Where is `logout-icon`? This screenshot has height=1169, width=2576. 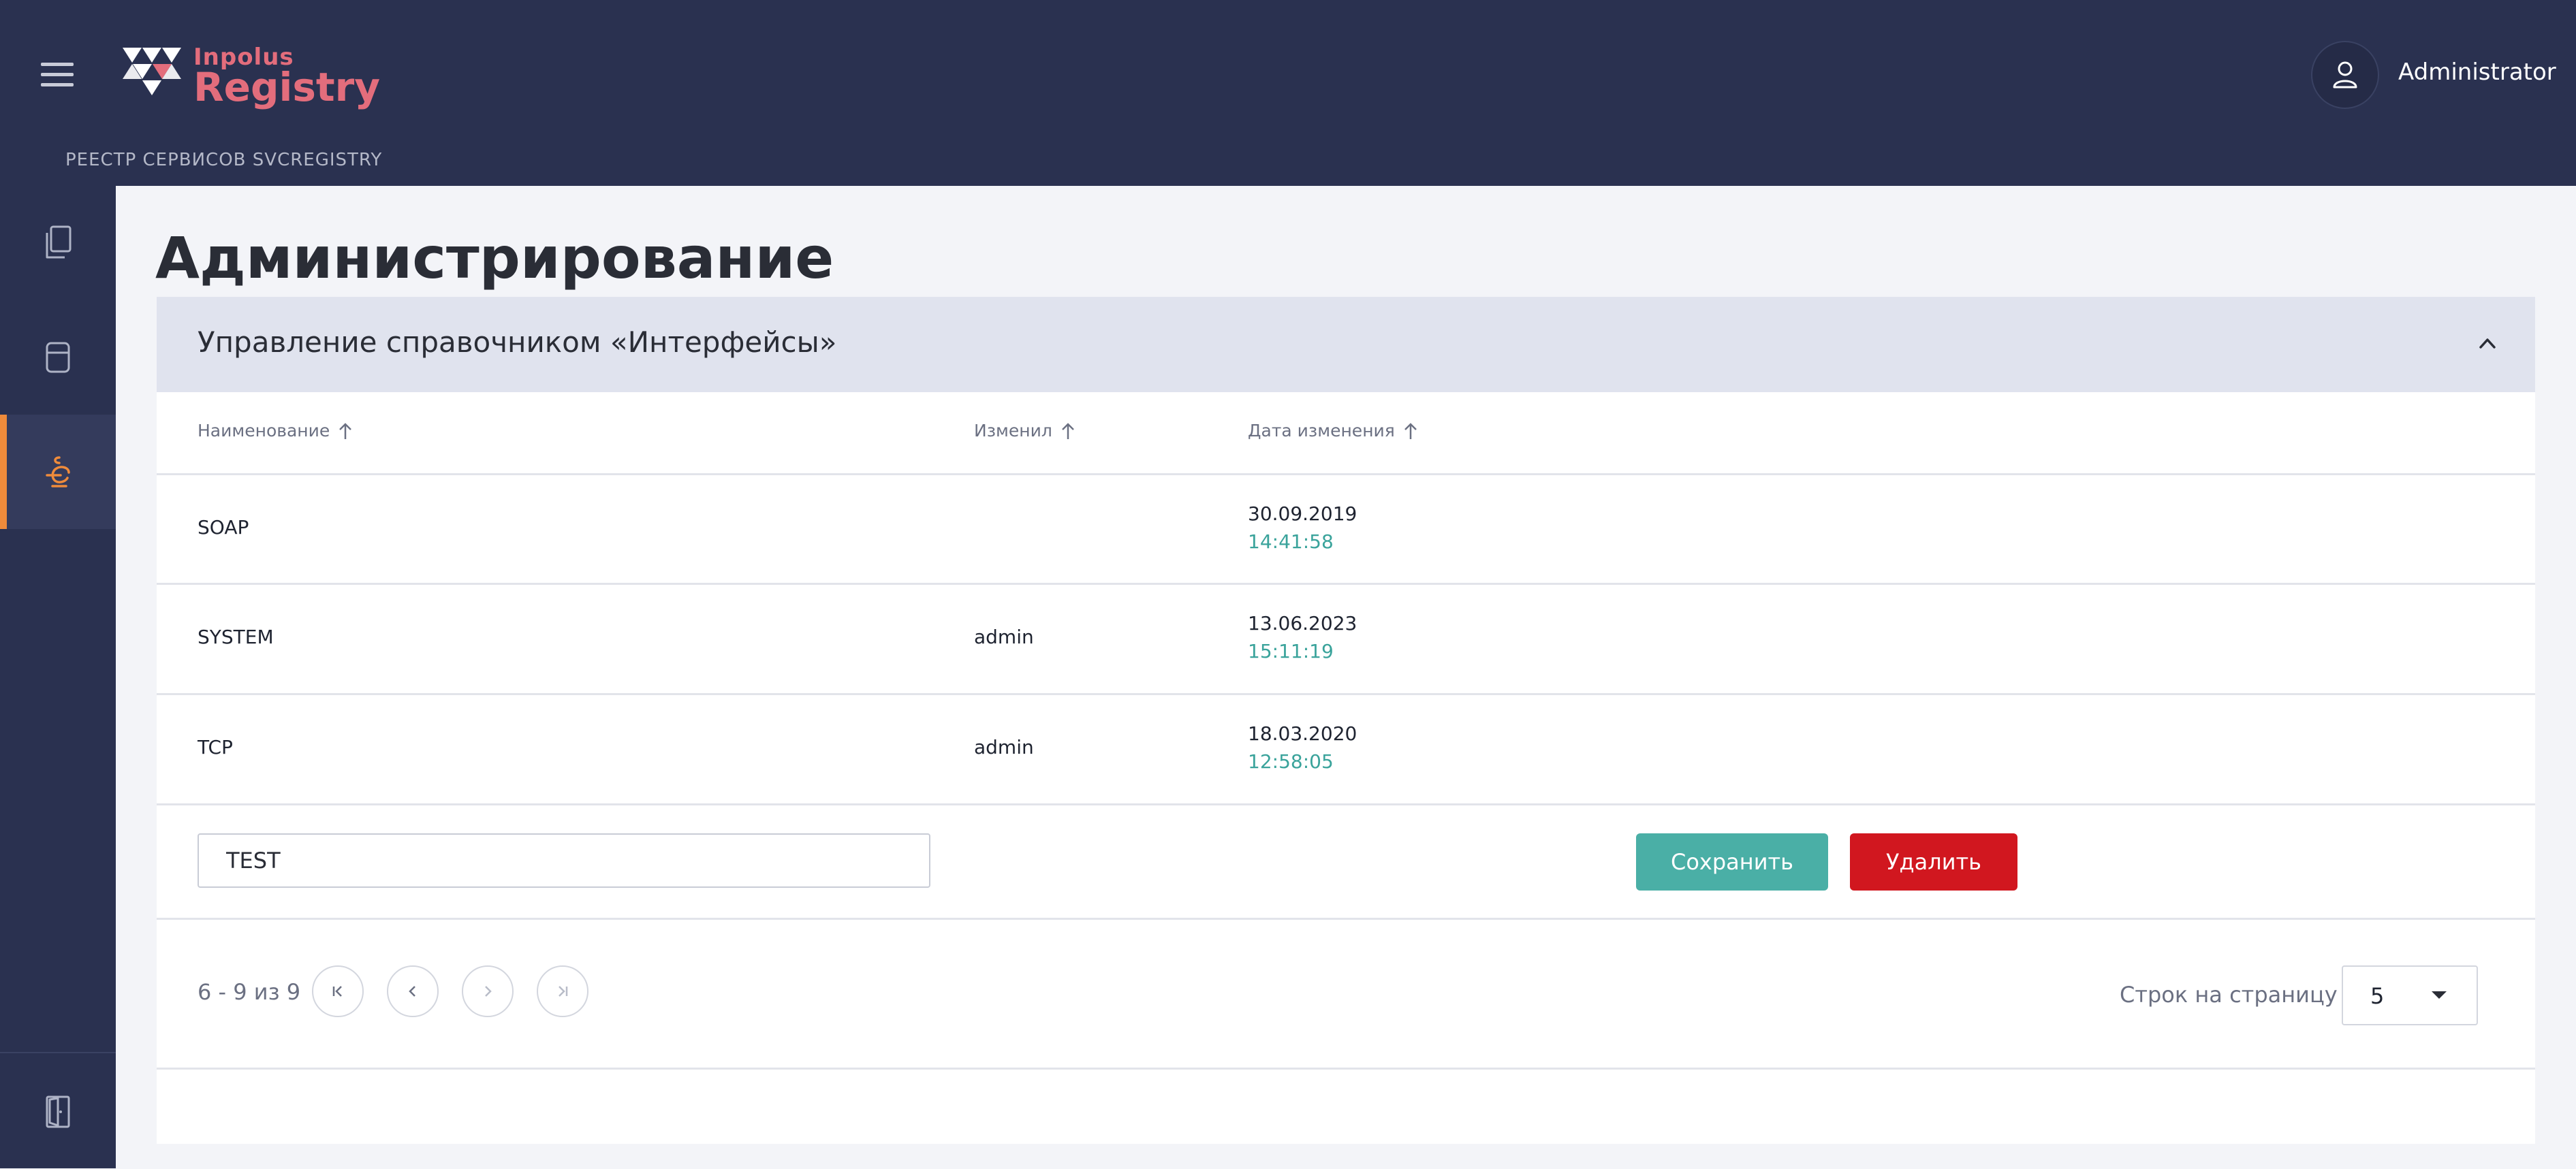 logout-icon is located at coordinates (58, 1111).